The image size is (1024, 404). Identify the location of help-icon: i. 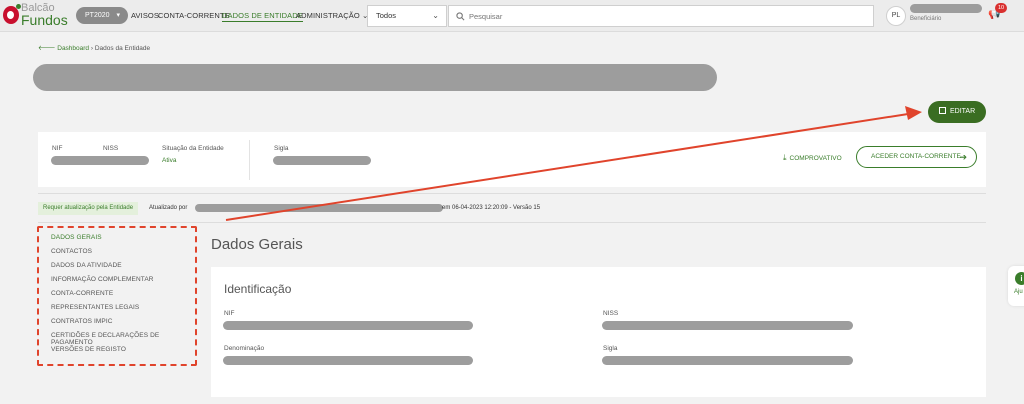
(1019, 278).